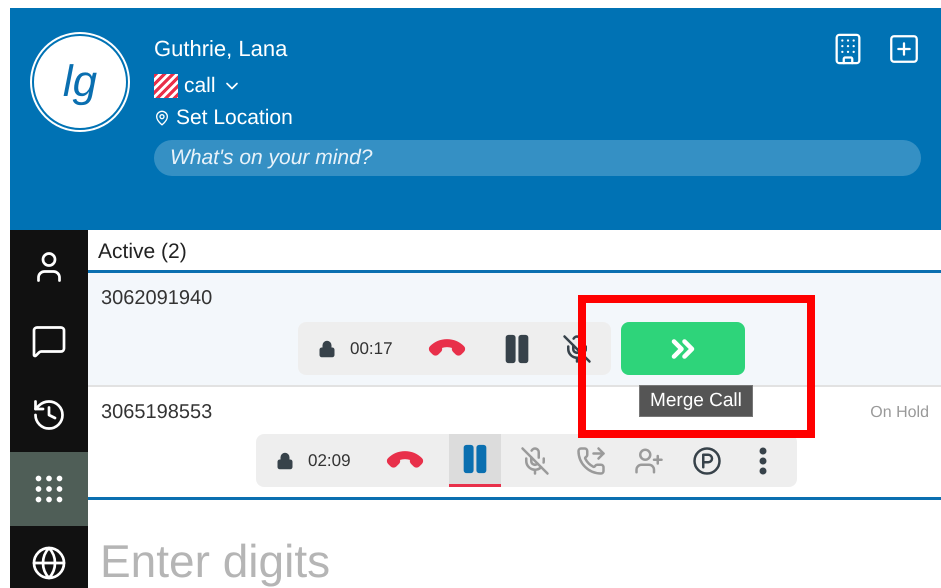  What do you see at coordinates (200, 86) in the screenshot?
I see `status-label: call` at bounding box center [200, 86].